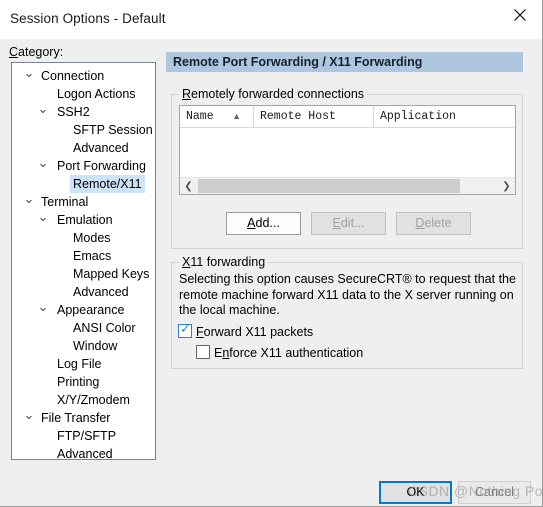  I want to click on category-label-rest: ategory:, so click(41, 52).